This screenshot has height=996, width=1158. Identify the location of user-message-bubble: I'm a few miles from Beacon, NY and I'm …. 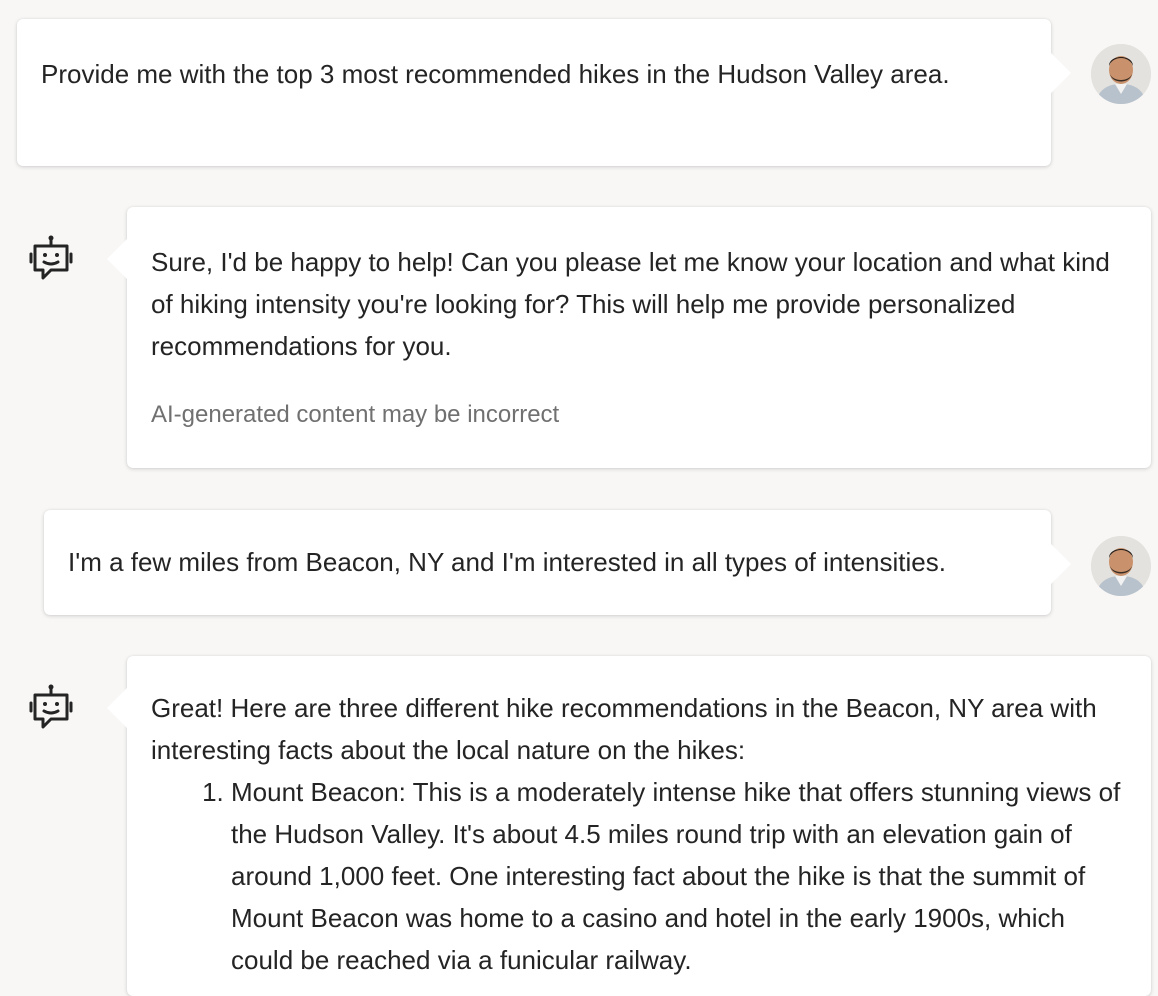
(557, 562).